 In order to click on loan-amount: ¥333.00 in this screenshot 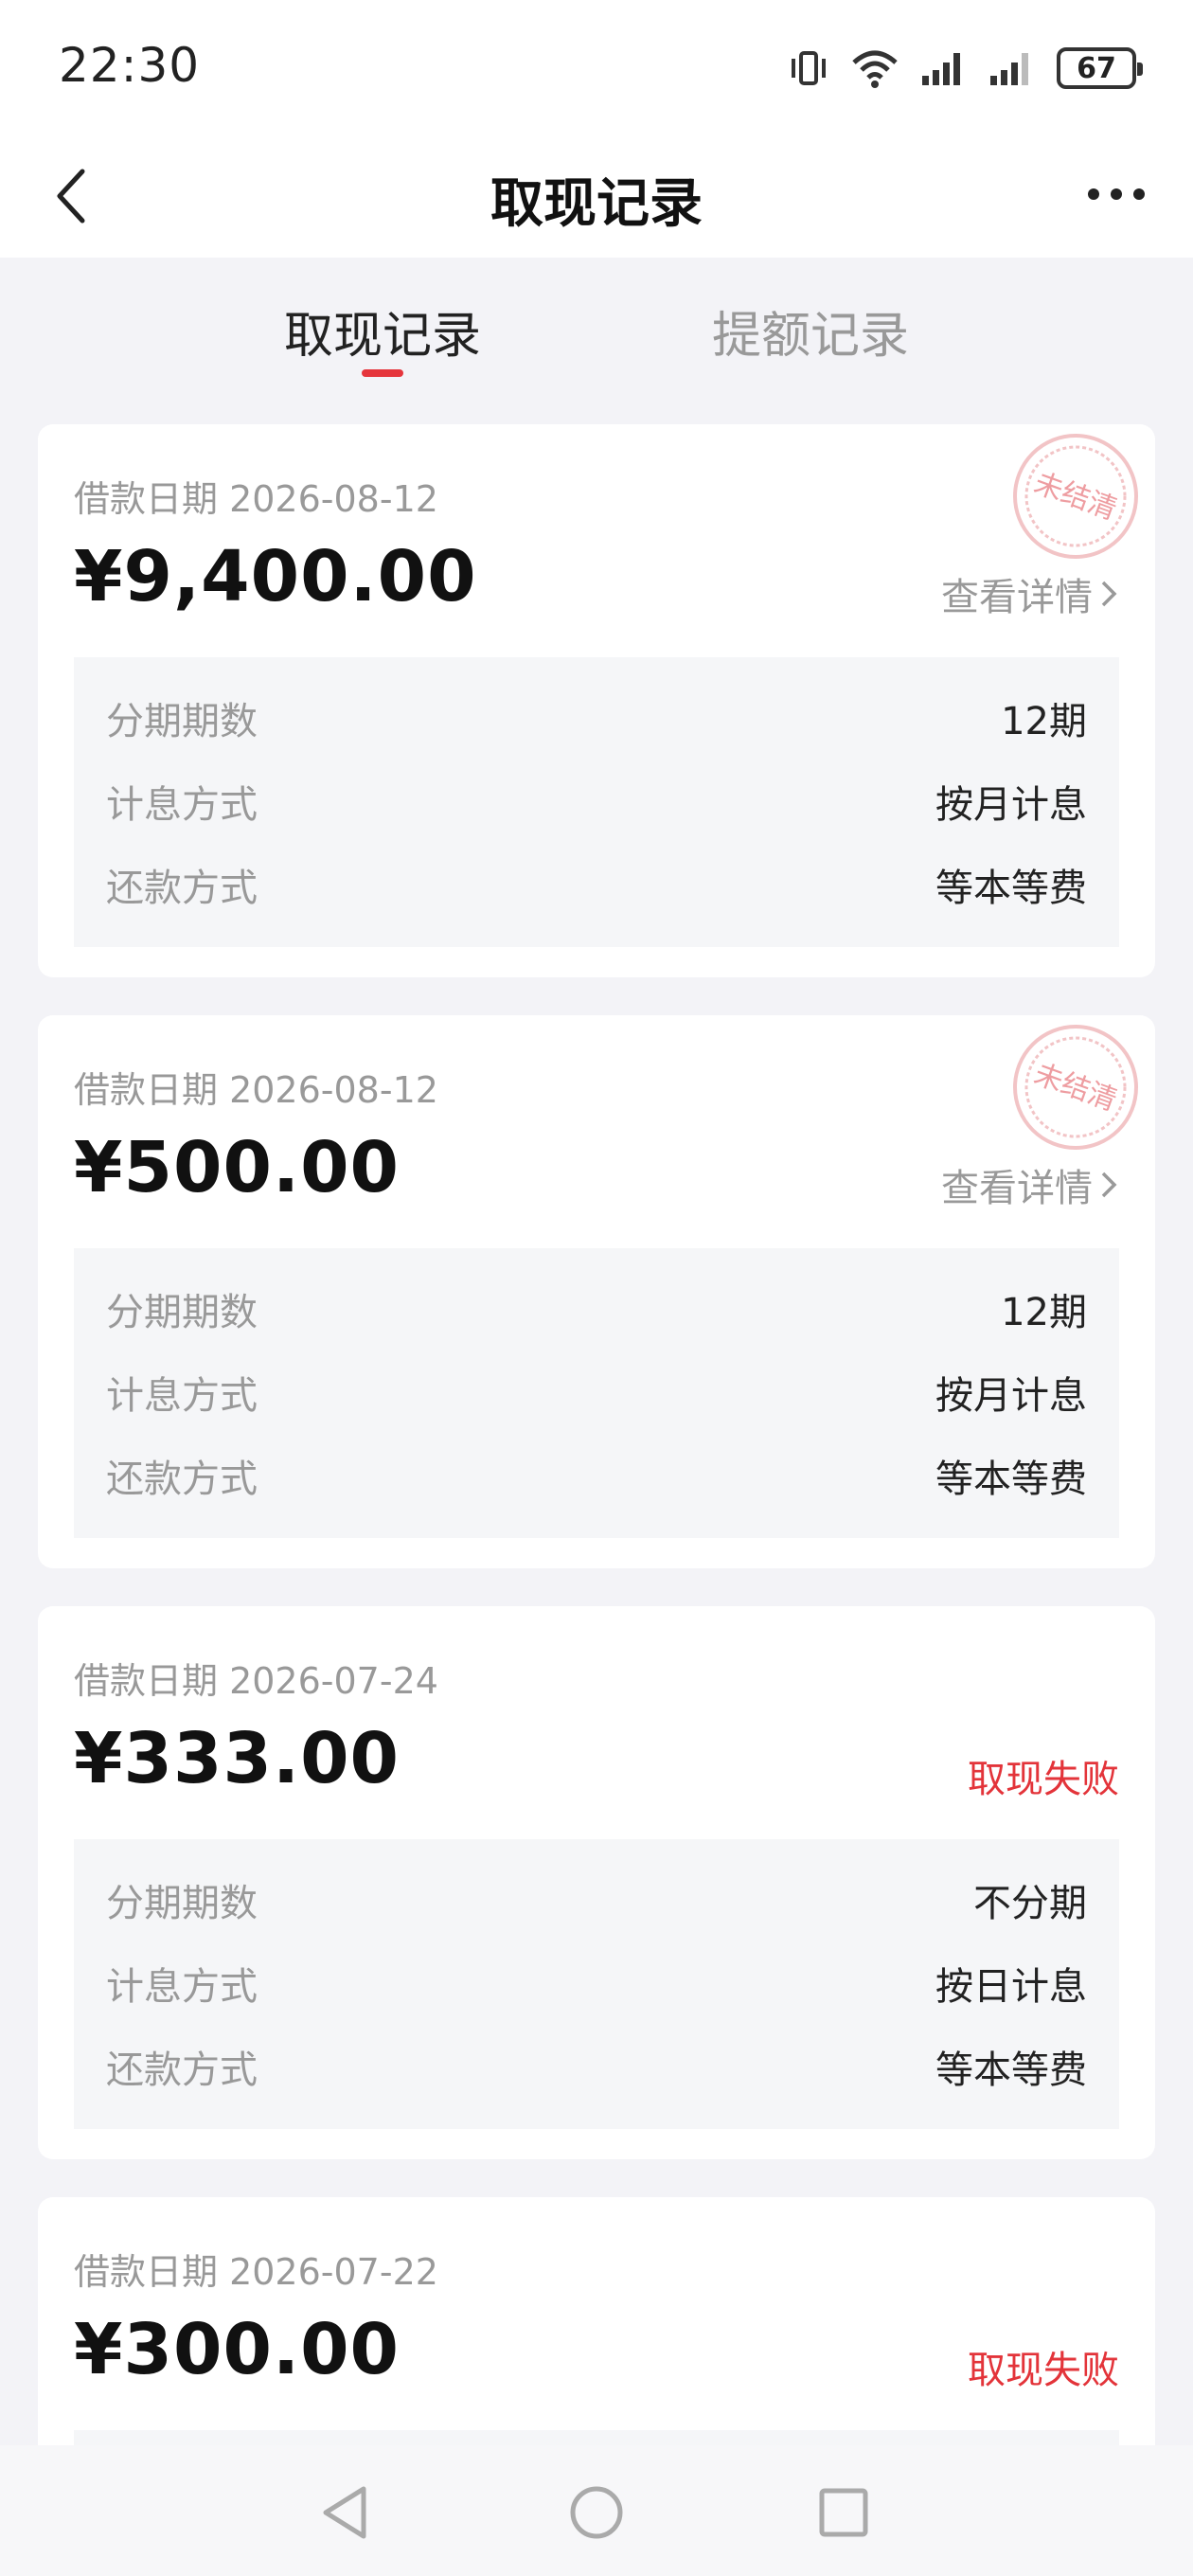, I will do `click(237, 1758)`.